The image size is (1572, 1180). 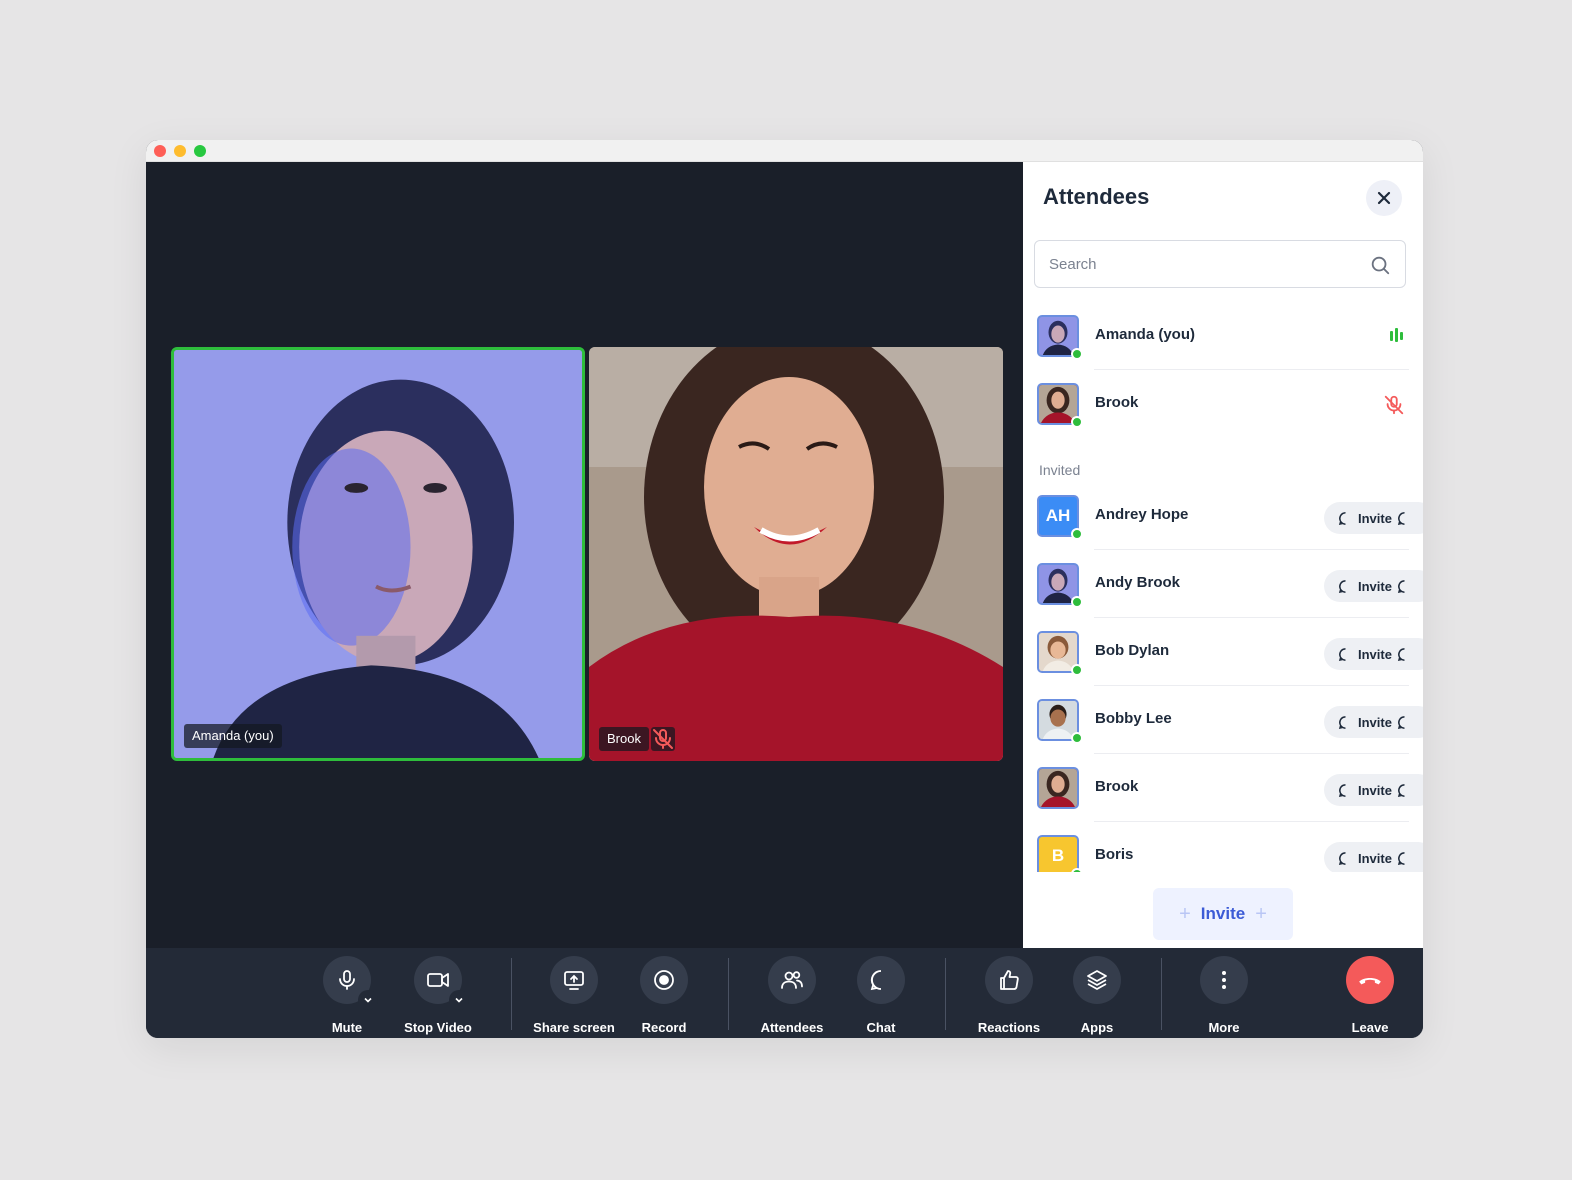 What do you see at coordinates (876, 980) in the screenshot?
I see `chat-icon` at bounding box center [876, 980].